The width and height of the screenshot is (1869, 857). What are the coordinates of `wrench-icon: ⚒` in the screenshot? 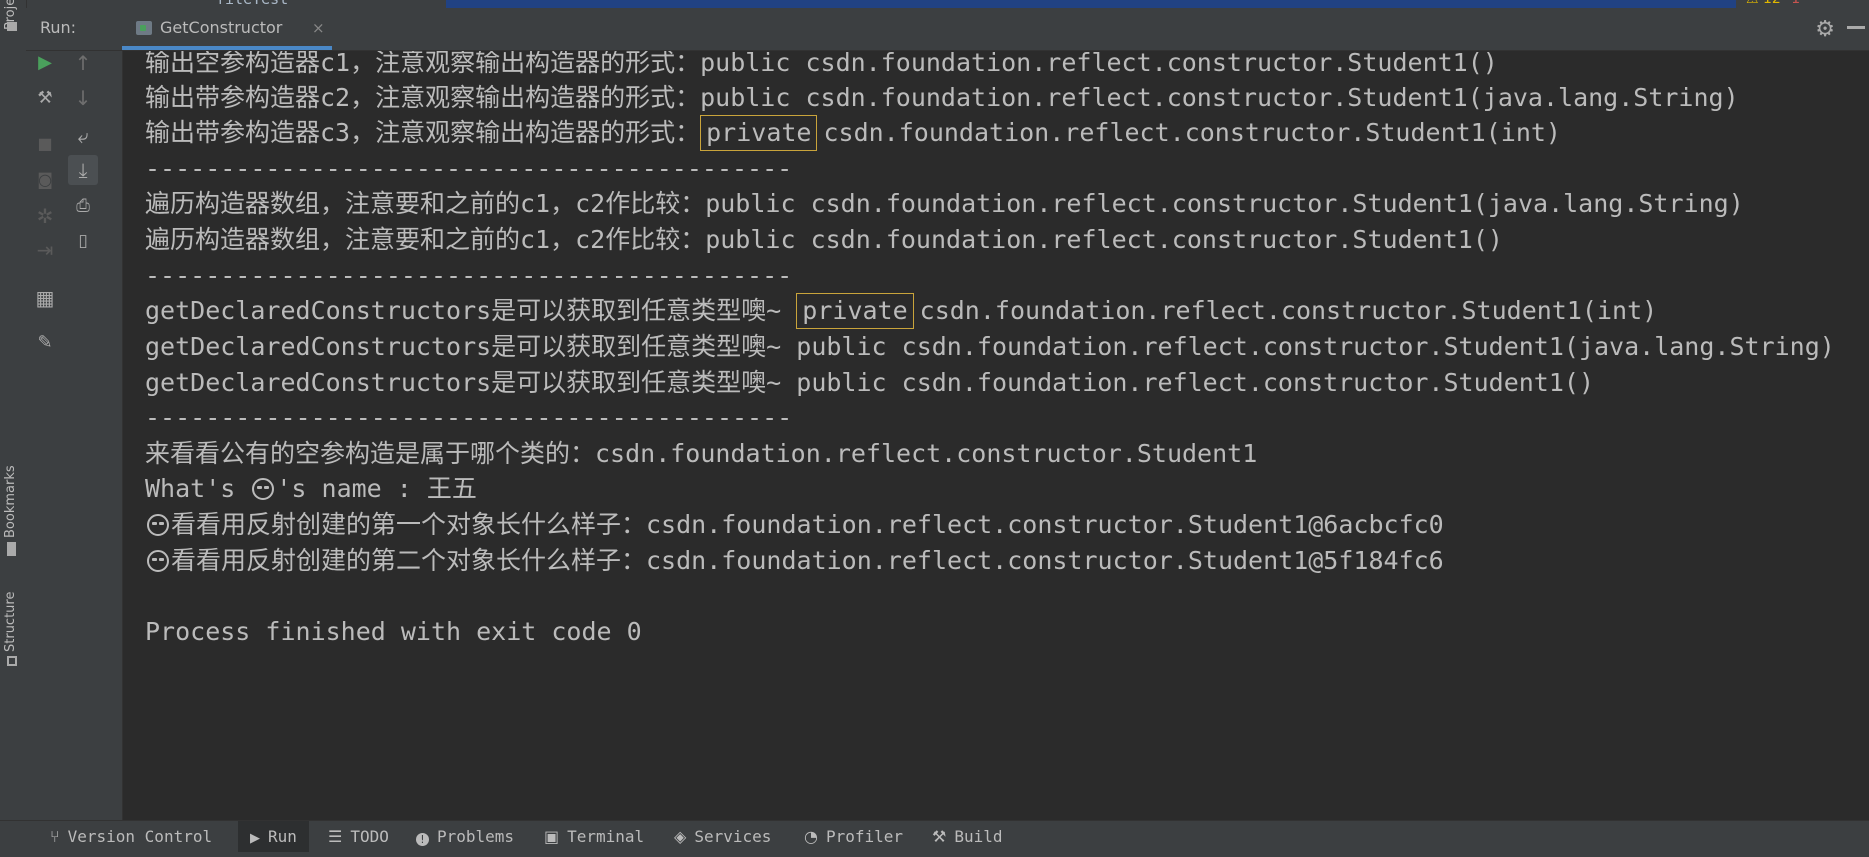 It's located at (45, 97).